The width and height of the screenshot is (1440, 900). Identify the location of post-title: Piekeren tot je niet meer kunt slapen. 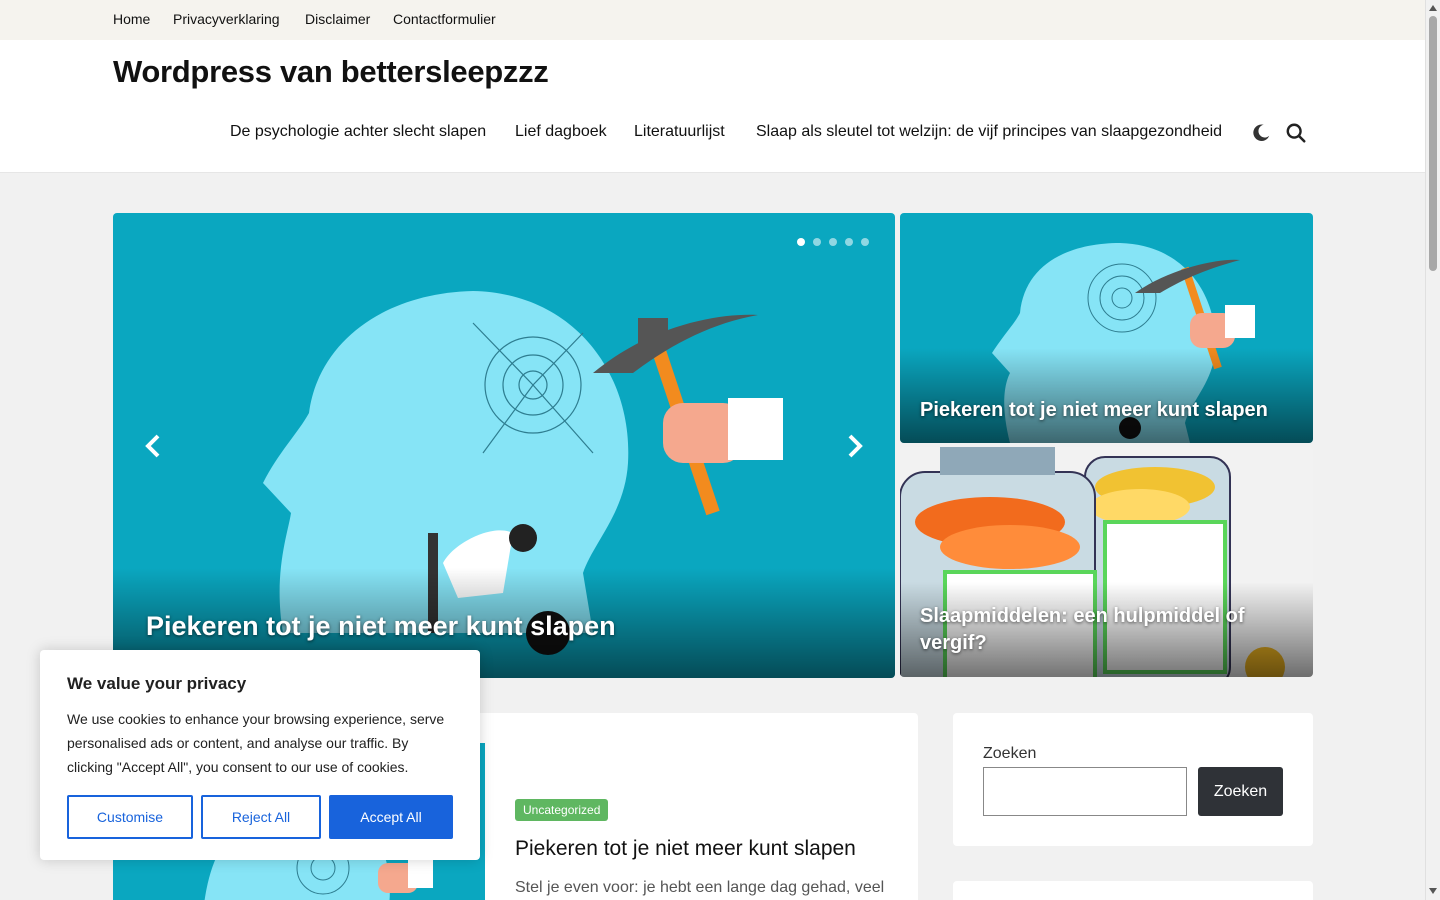
(685, 849).